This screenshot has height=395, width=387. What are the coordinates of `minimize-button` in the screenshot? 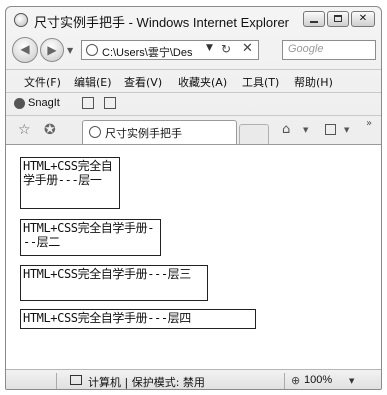 It's located at (314, 19).